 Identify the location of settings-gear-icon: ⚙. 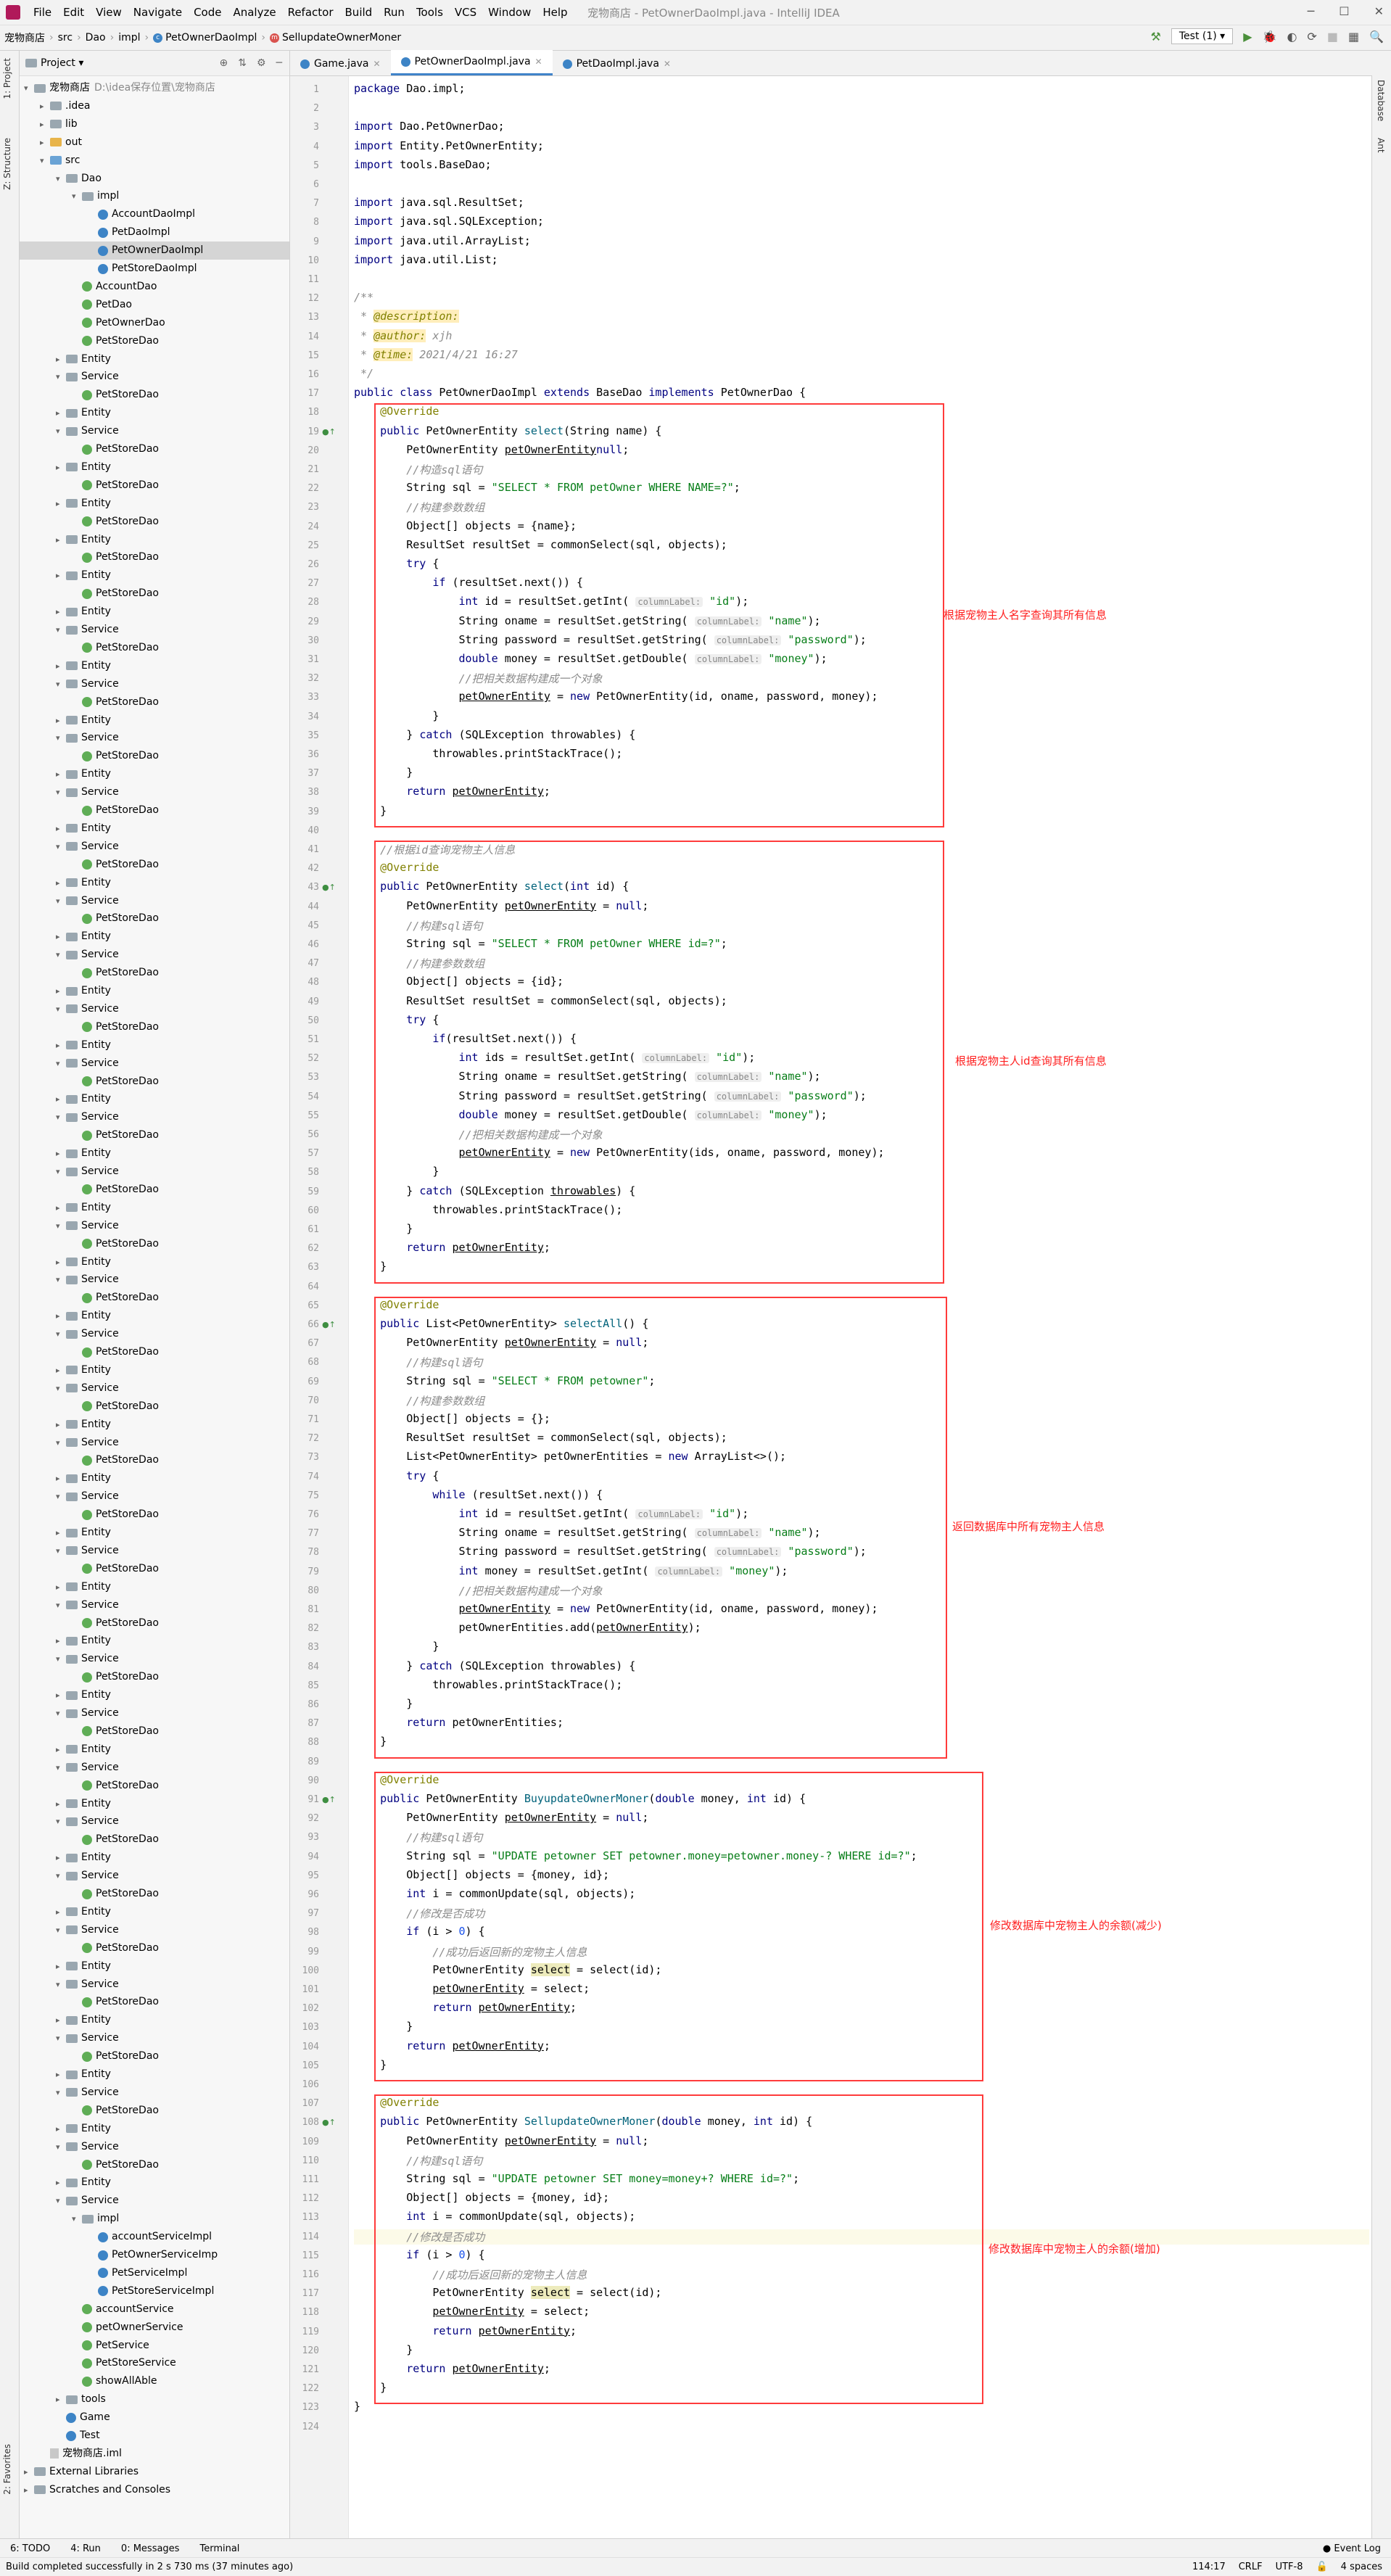
(261, 63).